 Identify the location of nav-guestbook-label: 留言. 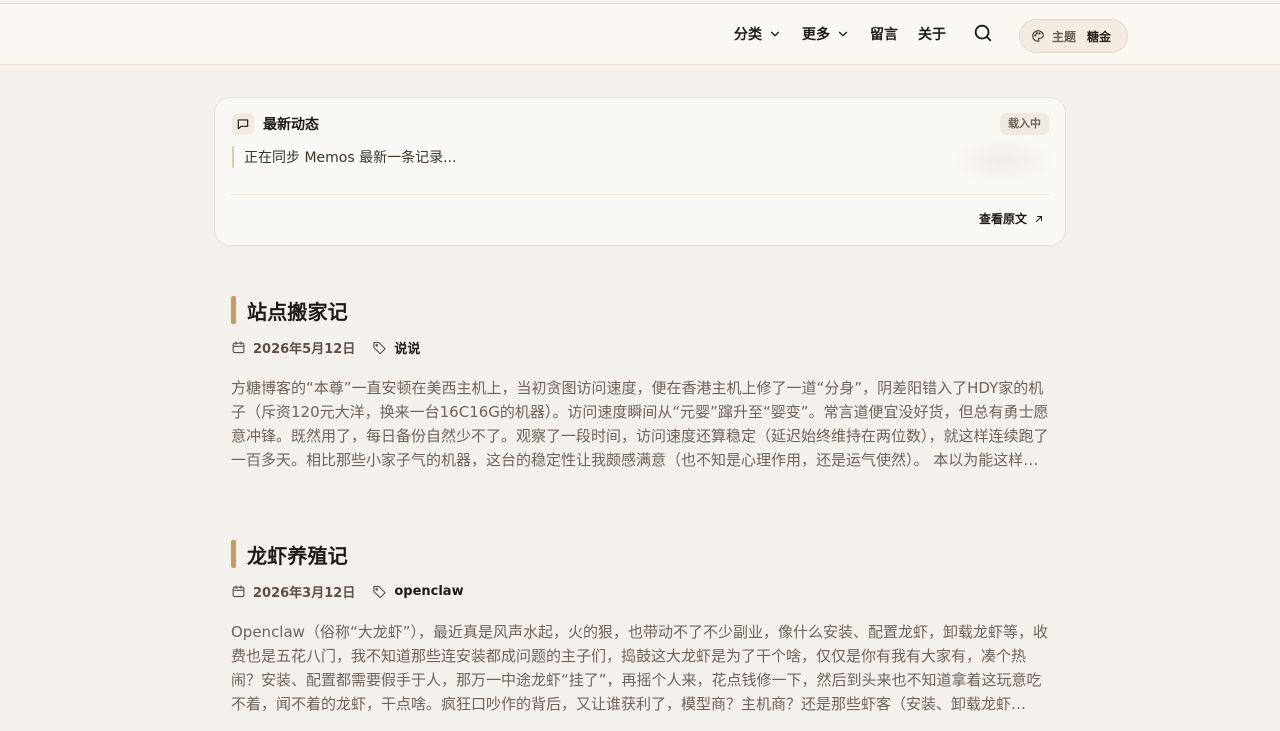
(884, 35).